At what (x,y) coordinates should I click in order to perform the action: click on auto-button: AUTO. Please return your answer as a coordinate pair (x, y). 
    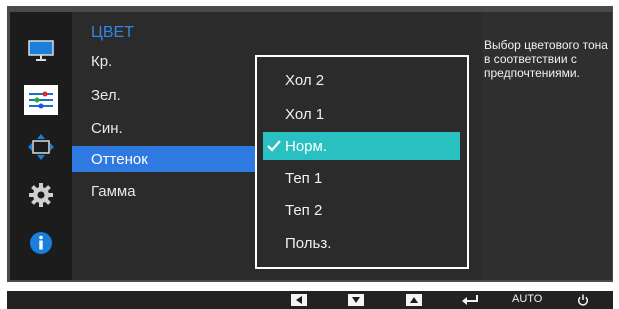
    Looking at the image, I should click on (527, 299).